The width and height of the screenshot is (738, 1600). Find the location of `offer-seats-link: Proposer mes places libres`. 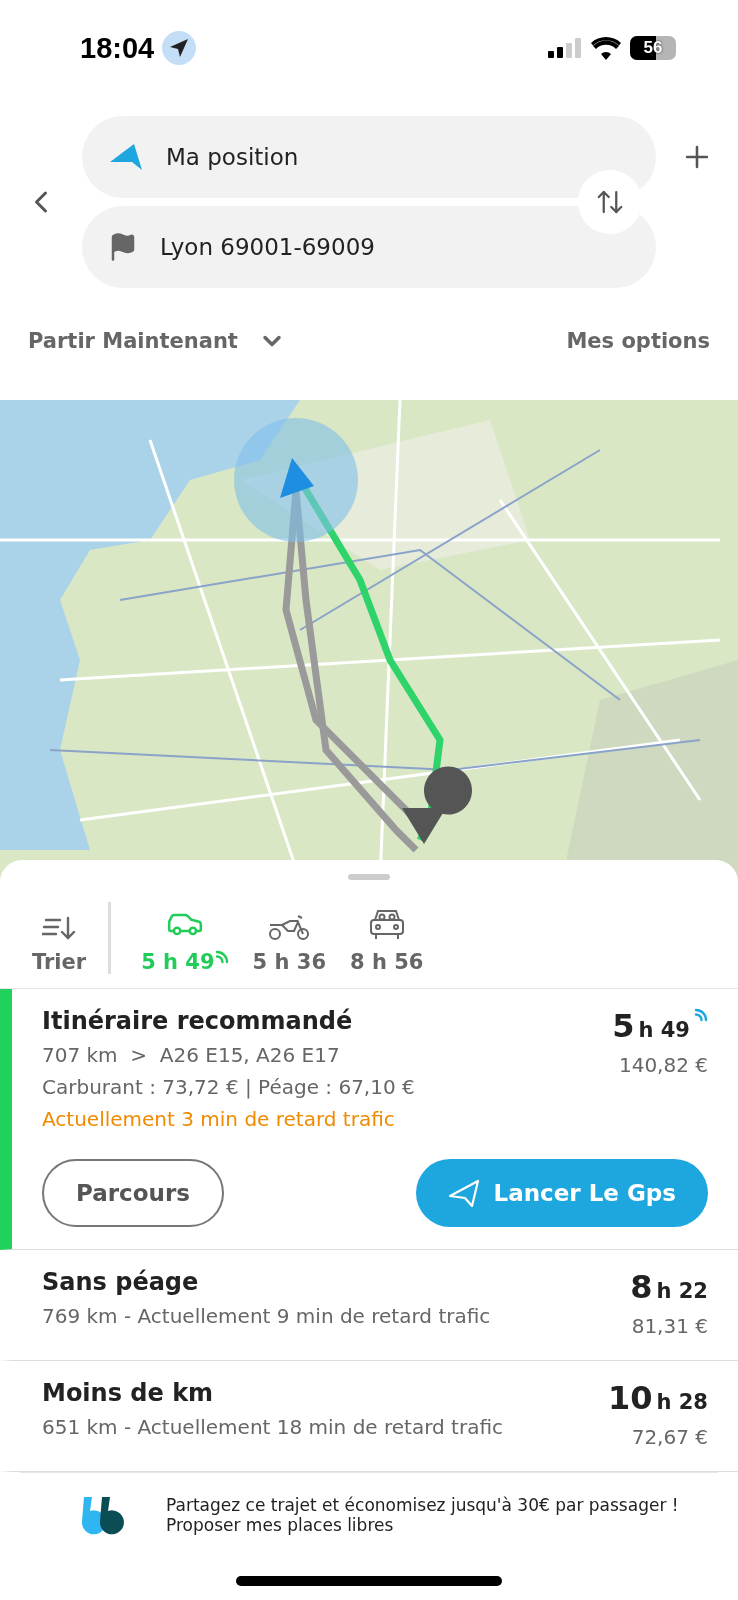

offer-seats-link: Proposer mes places libres is located at coordinates (422, 1525).